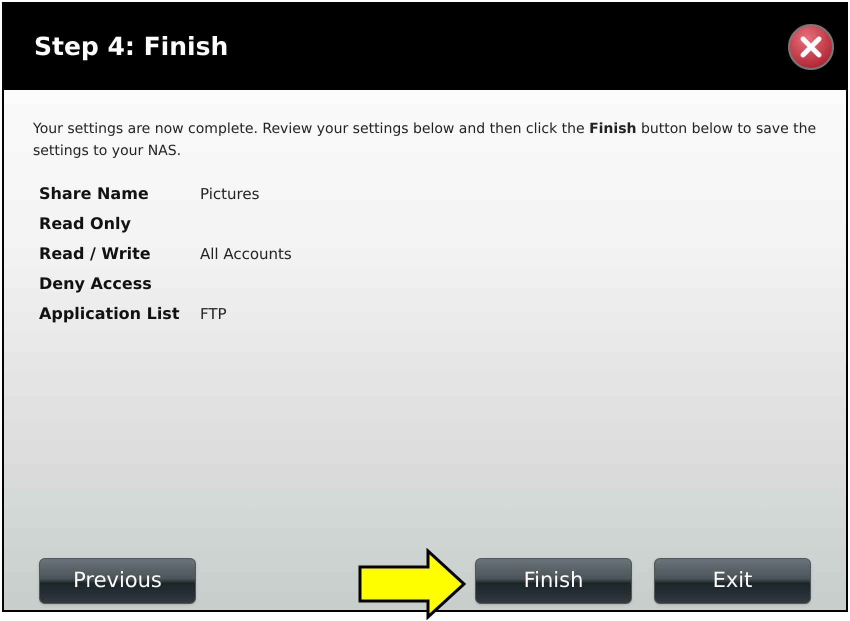 The image size is (850, 621). What do you see at coordinates (553, 581) in the screenshot?
I see `dialog-button: Finish` at bounding box center [553, 581].